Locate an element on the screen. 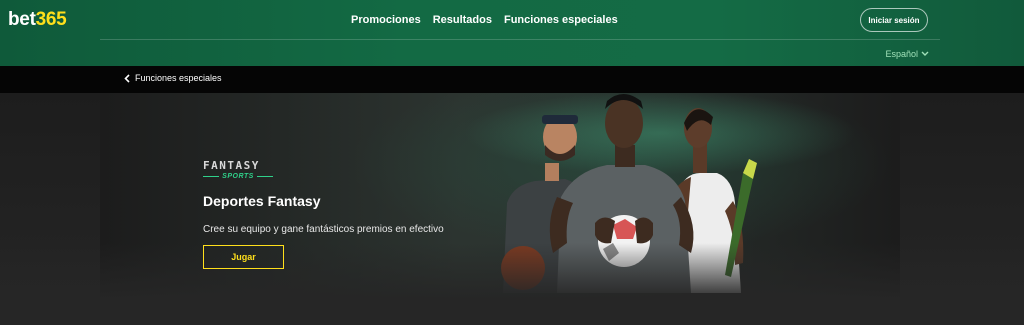 The height and width of the screenshot is (325, 1024). header-divider is located at coordinates (520, 39).